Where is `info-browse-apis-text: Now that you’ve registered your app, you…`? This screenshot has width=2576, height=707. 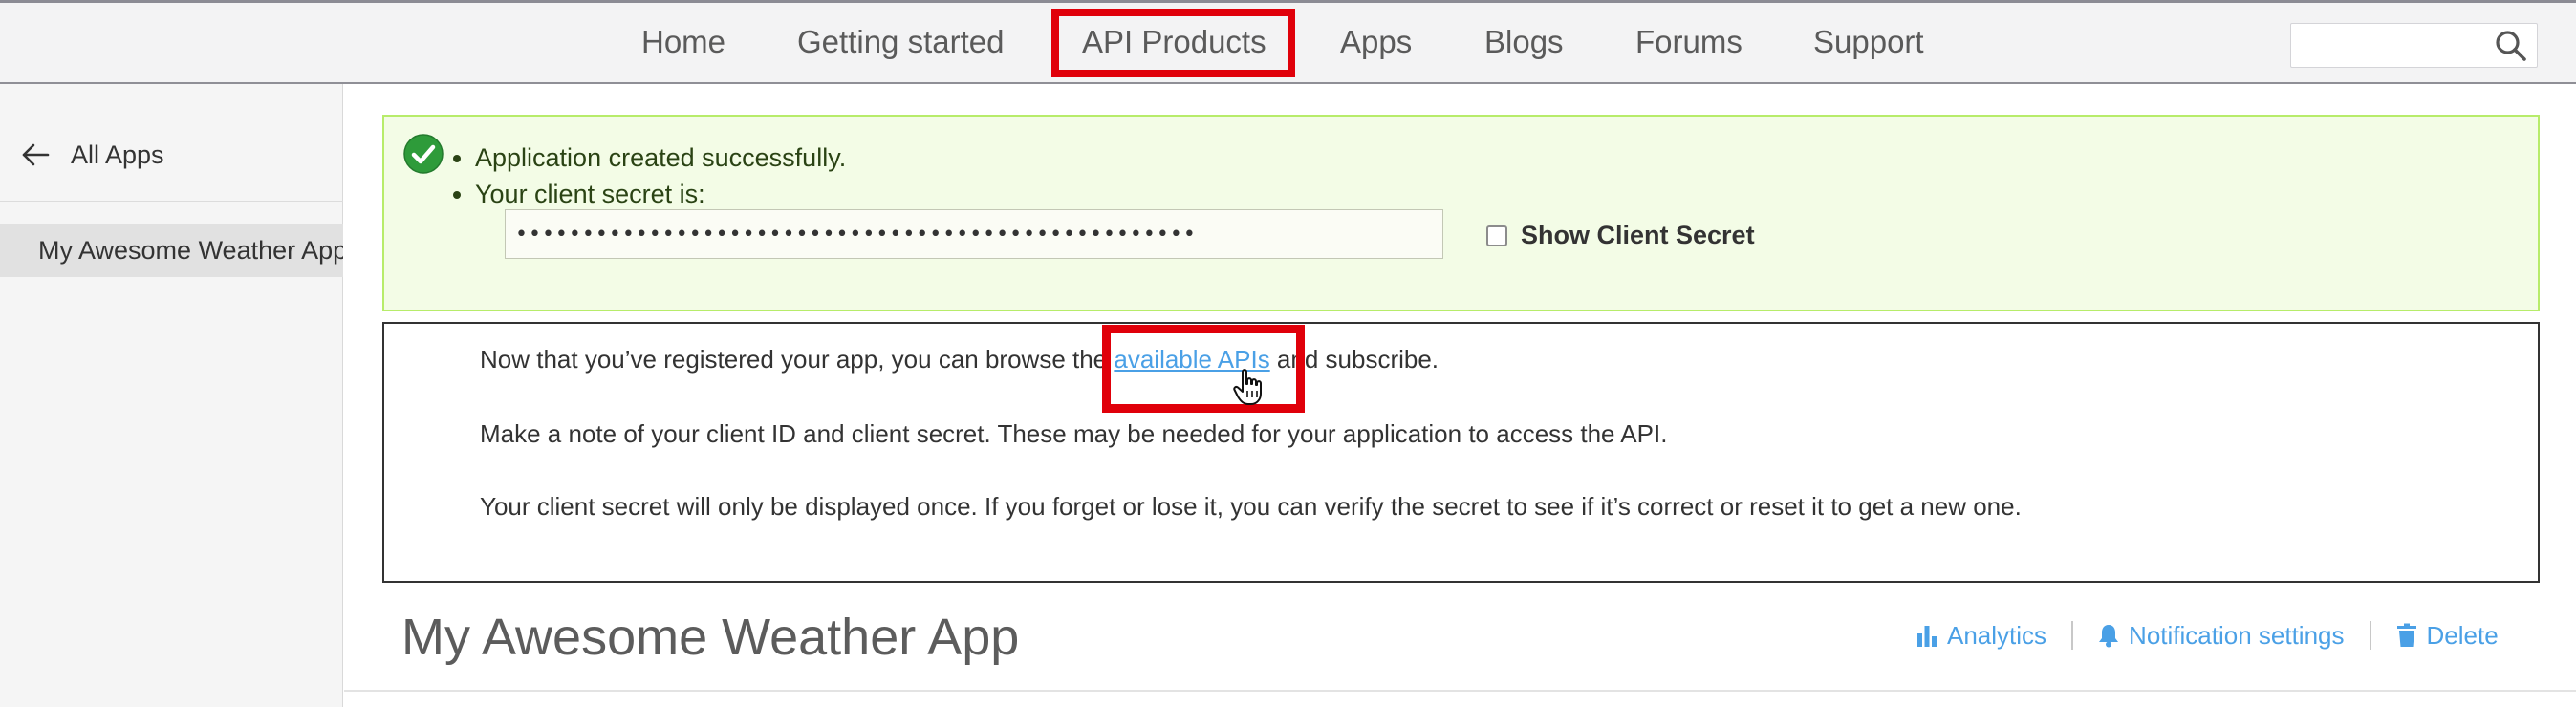
info-browse-apis-text: Now that you’ve registered your app, you… is located at coordinates (959, 360).